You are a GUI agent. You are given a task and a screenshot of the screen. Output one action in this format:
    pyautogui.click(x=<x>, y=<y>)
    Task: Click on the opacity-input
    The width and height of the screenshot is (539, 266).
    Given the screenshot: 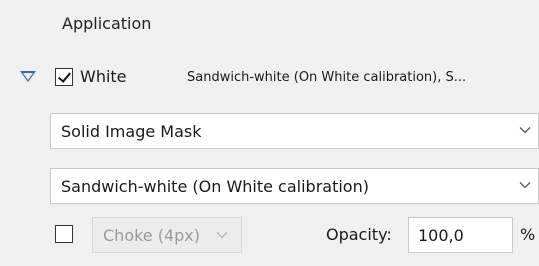 What is the action you would take?
    pyautogui.click(x=460, y=235)
    